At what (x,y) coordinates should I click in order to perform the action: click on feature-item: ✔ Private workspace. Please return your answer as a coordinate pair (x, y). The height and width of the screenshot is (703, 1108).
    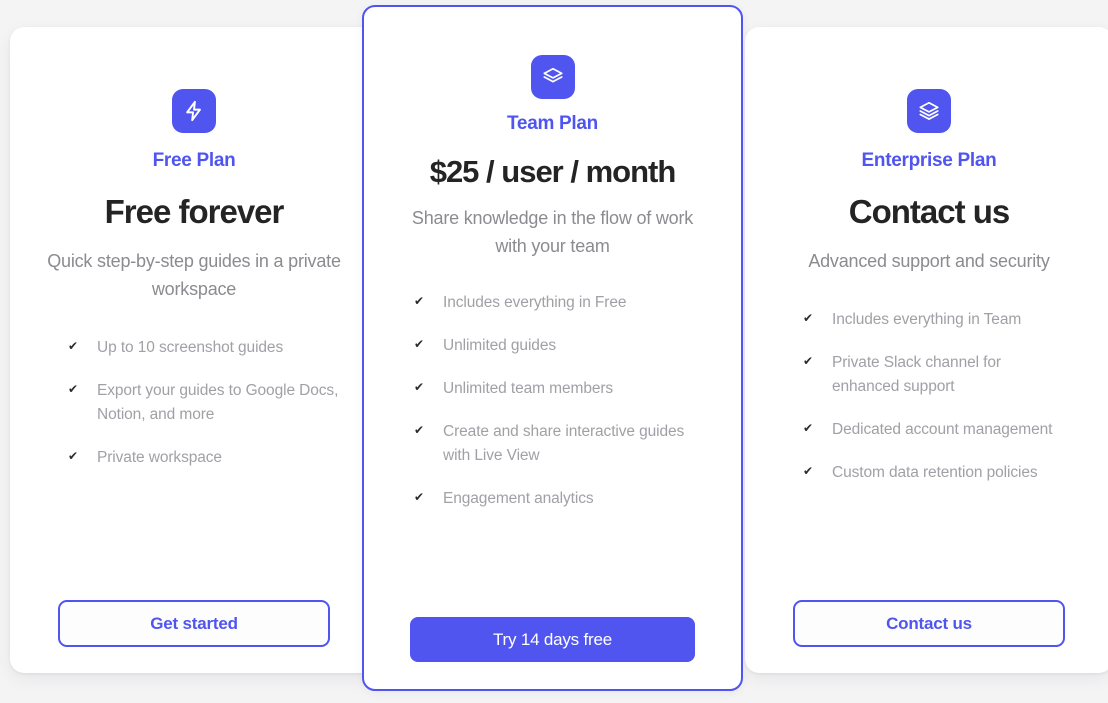
    Looking at the image, I should click on (206, 458).